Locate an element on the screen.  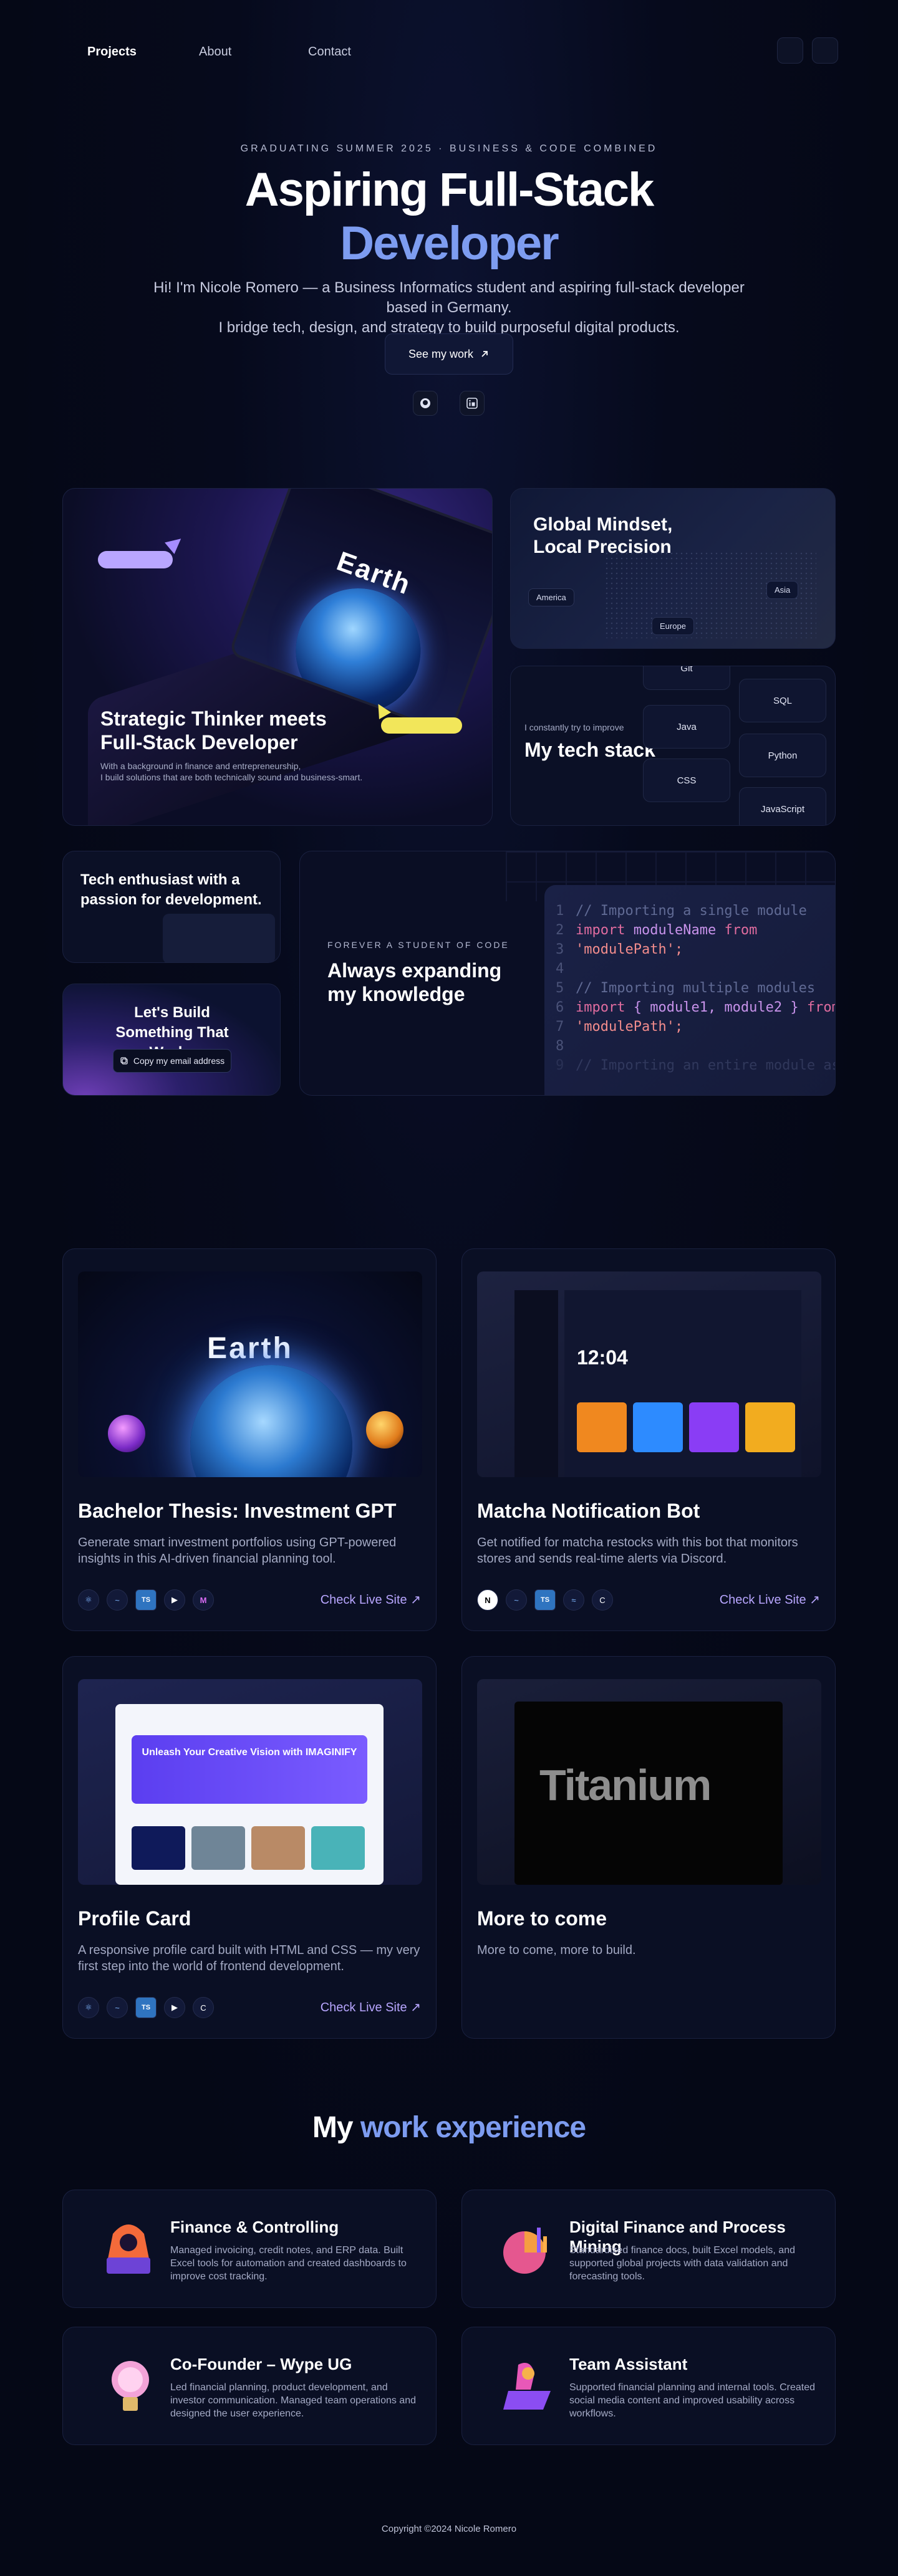
copy-email-button: Copy my email address is located at coordinates (172, 1061).